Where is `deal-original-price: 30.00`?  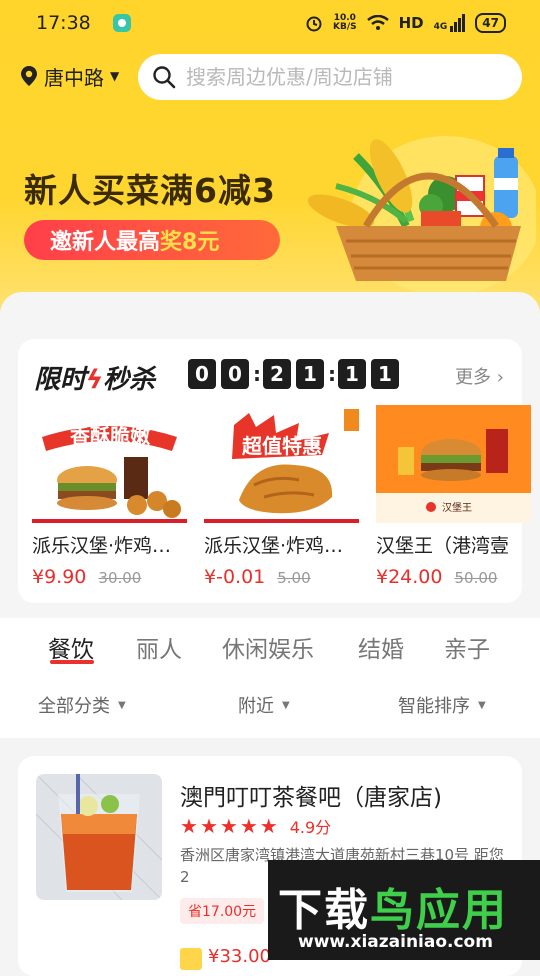
deal-original-price: 30.00 is located at coordinates (120, 578).